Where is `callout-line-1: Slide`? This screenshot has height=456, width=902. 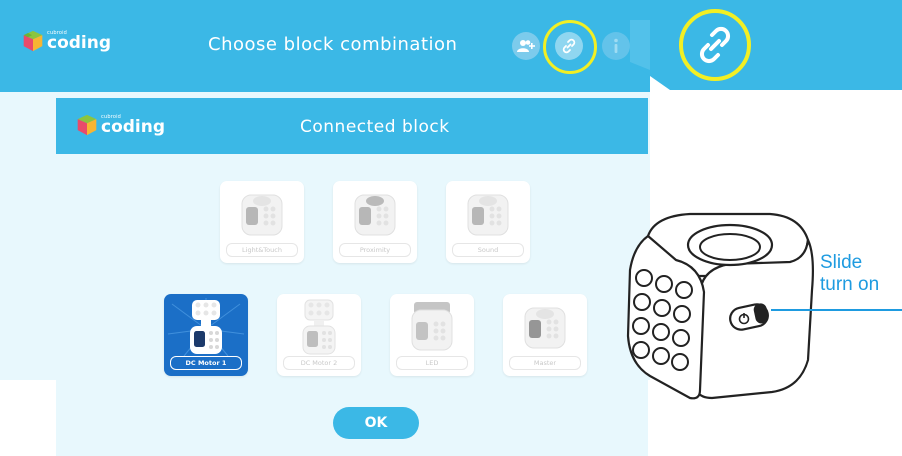
callout-line-1: Slide is located at coordinates (841, 262).